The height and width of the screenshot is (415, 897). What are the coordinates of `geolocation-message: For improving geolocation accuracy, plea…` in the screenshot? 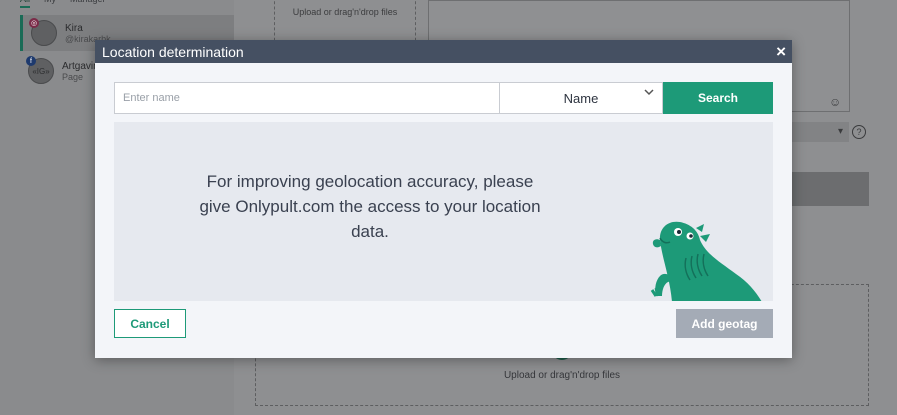 It's located at (370, 206).